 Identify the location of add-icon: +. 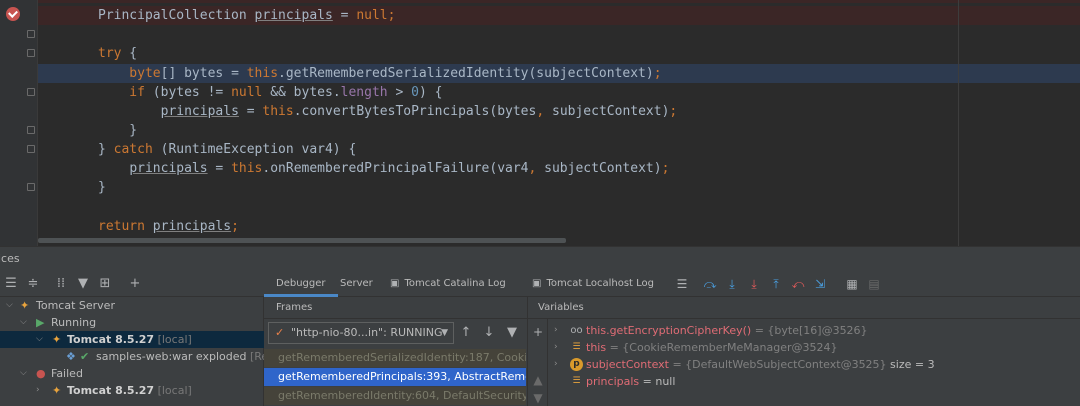
(135, 284).